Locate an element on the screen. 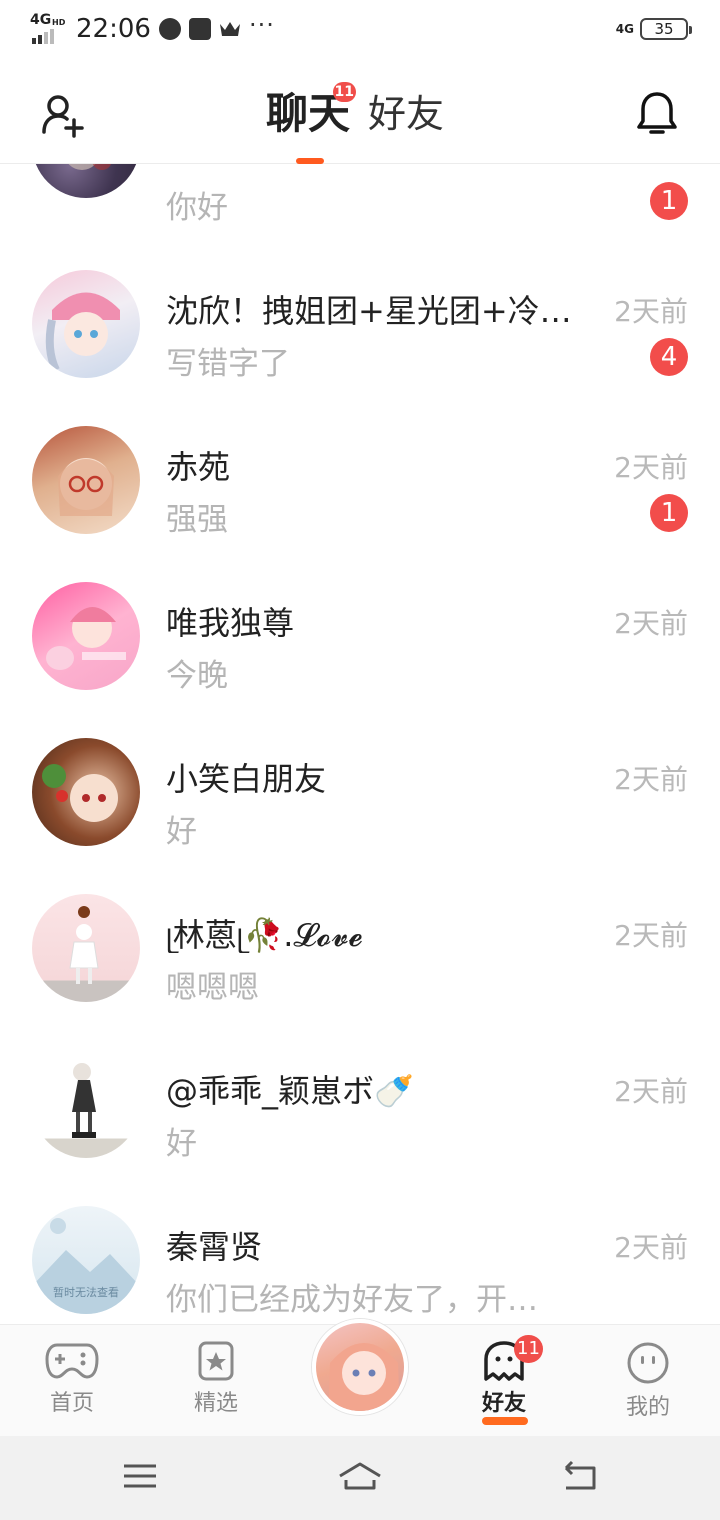 This screenshot has height=1520, width=720. menu-icon is located at coordinates (140, 1476).